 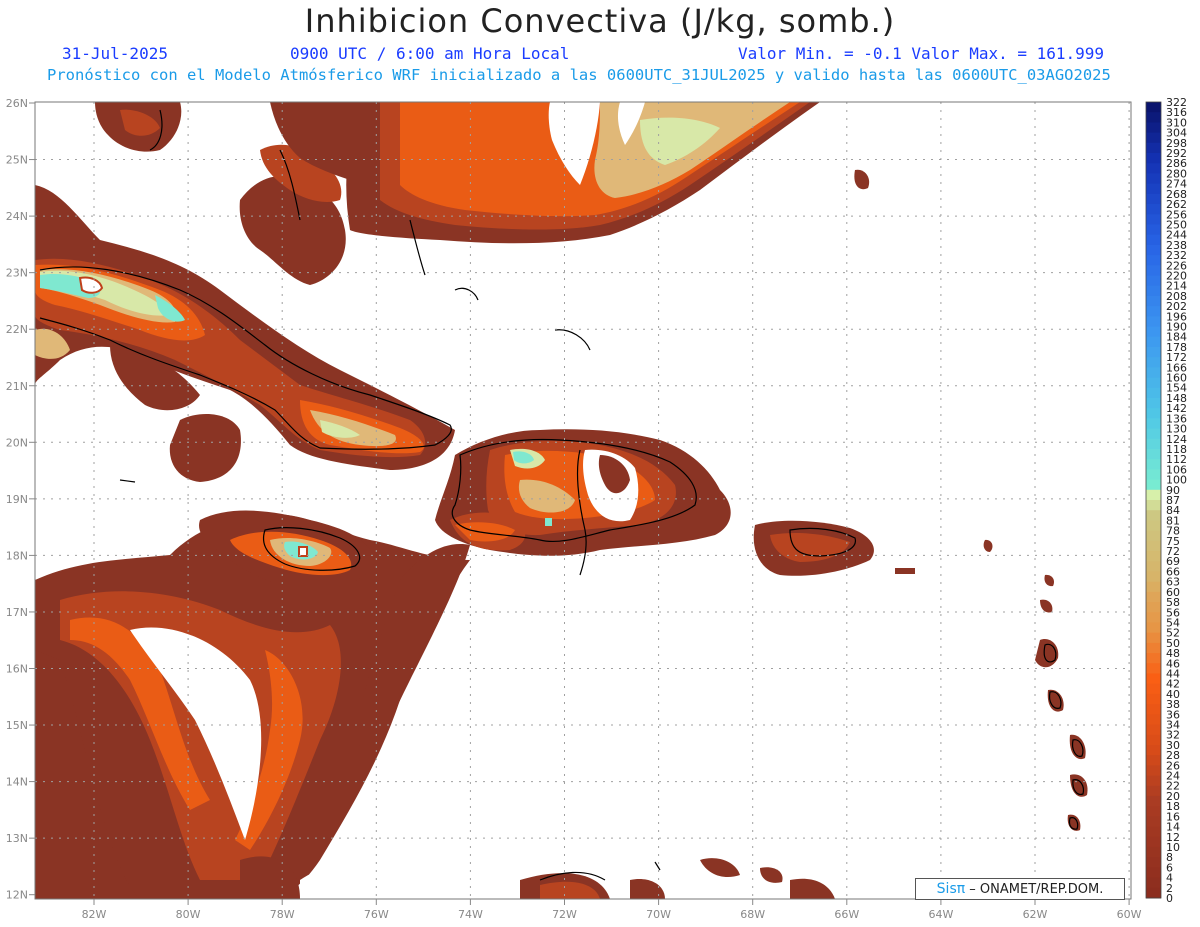 I want to click on lat-label: 18N, so click(x=17, y=555).